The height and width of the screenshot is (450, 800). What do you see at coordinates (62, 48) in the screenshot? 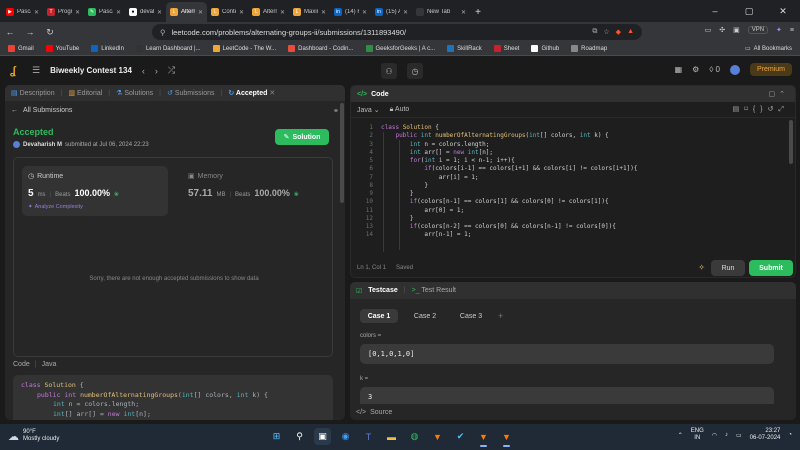
I see `bookmark-item: YouTube` at bounding box center [62, 48].